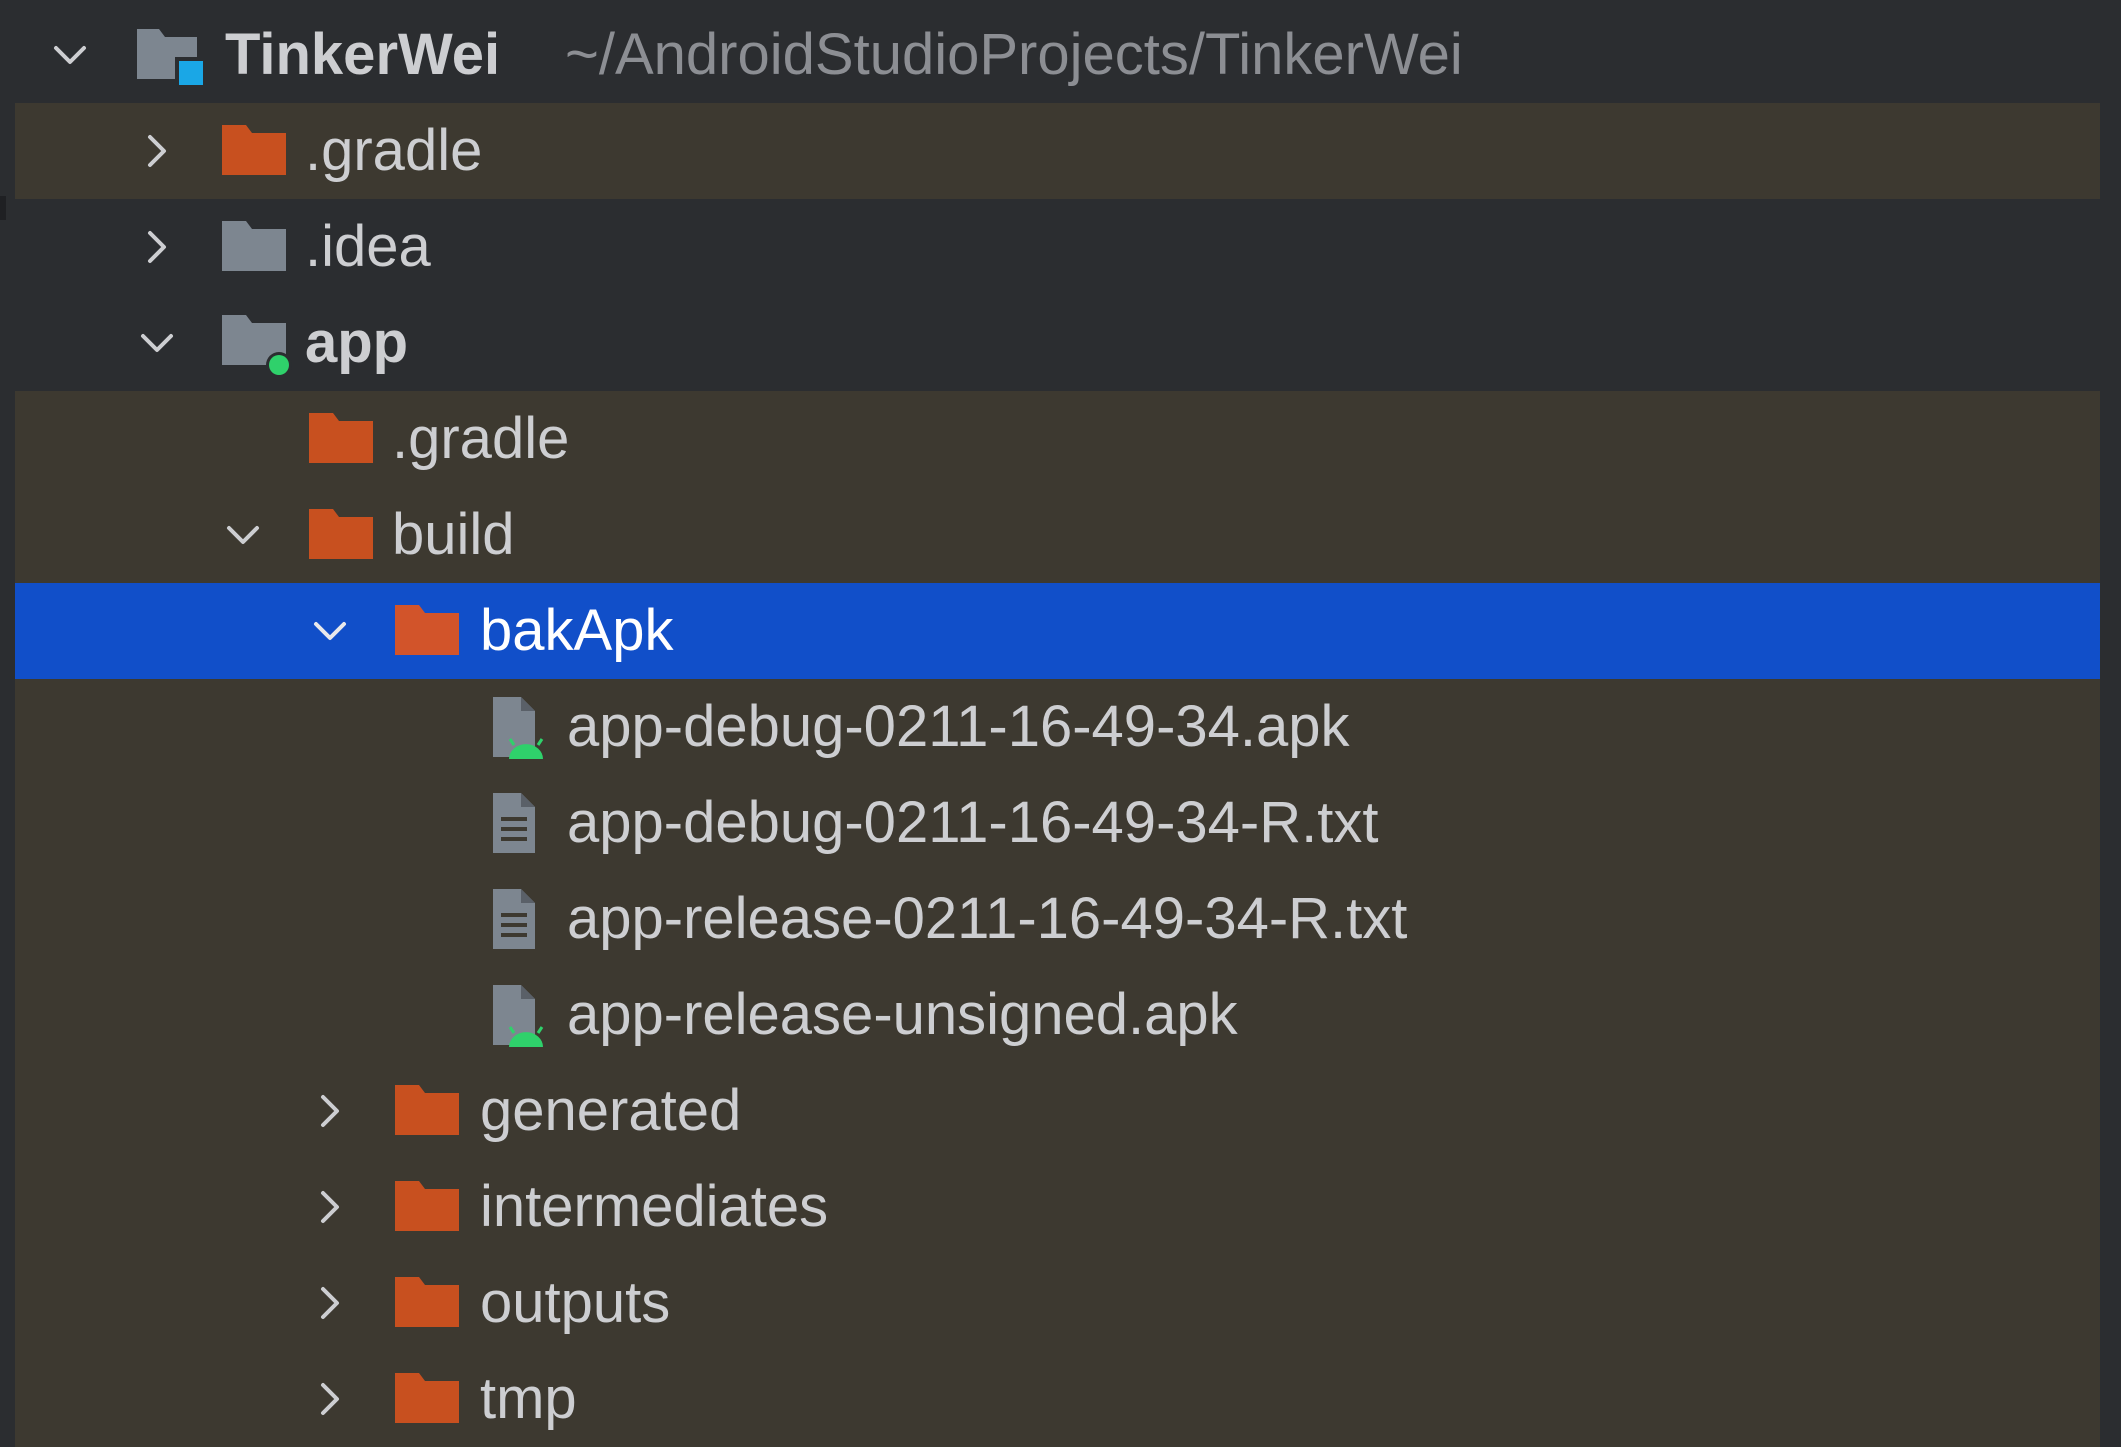 This screenshot has width=2121, height=1447. What do you see at coordinates (528, 1398) in the screenshot?
I see `folder-label: tmp` at bounding box center [528, 1398].